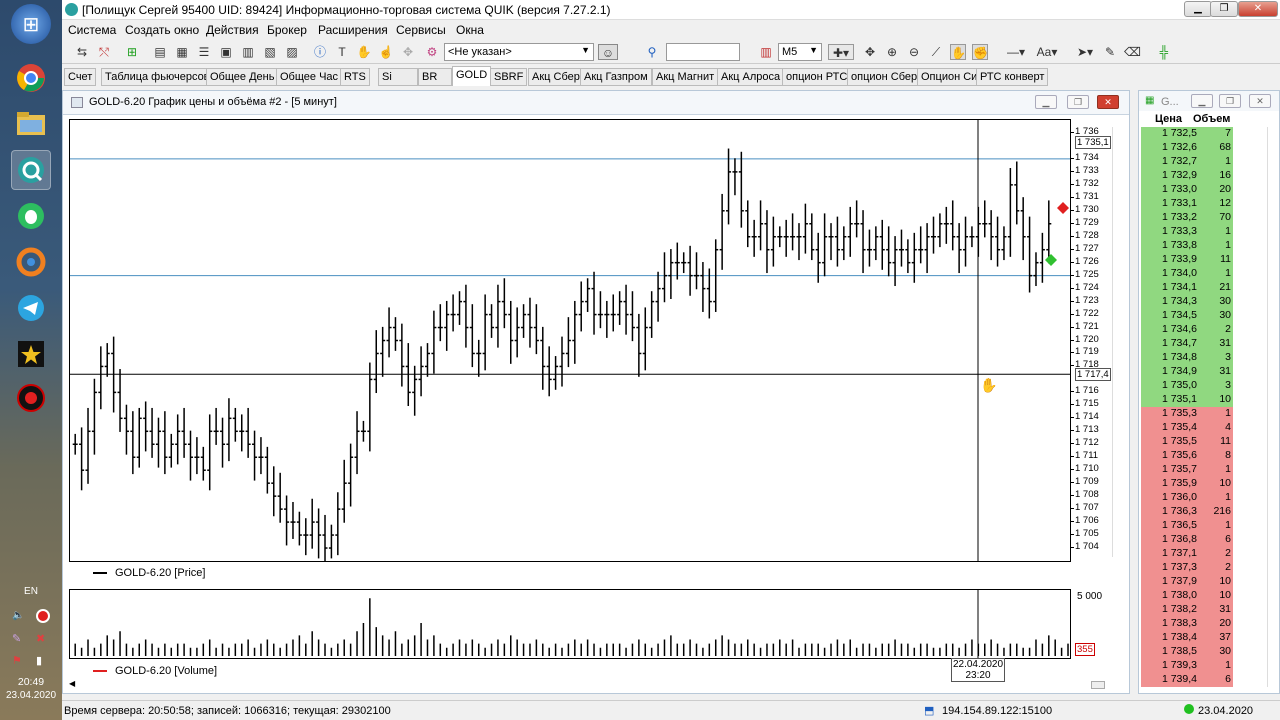 The image size is (1280, 720). What do you see at coordinates (652, 52) in the screenshot?
I see `search-icon: ⚲` at bounding box center [652, 52].